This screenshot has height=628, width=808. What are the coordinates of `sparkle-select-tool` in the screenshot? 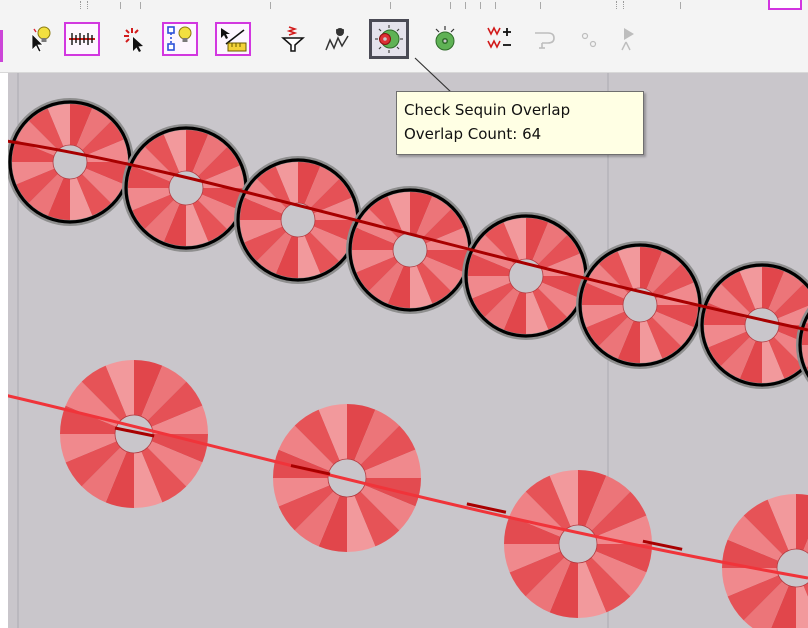 It's located at (135, 39).